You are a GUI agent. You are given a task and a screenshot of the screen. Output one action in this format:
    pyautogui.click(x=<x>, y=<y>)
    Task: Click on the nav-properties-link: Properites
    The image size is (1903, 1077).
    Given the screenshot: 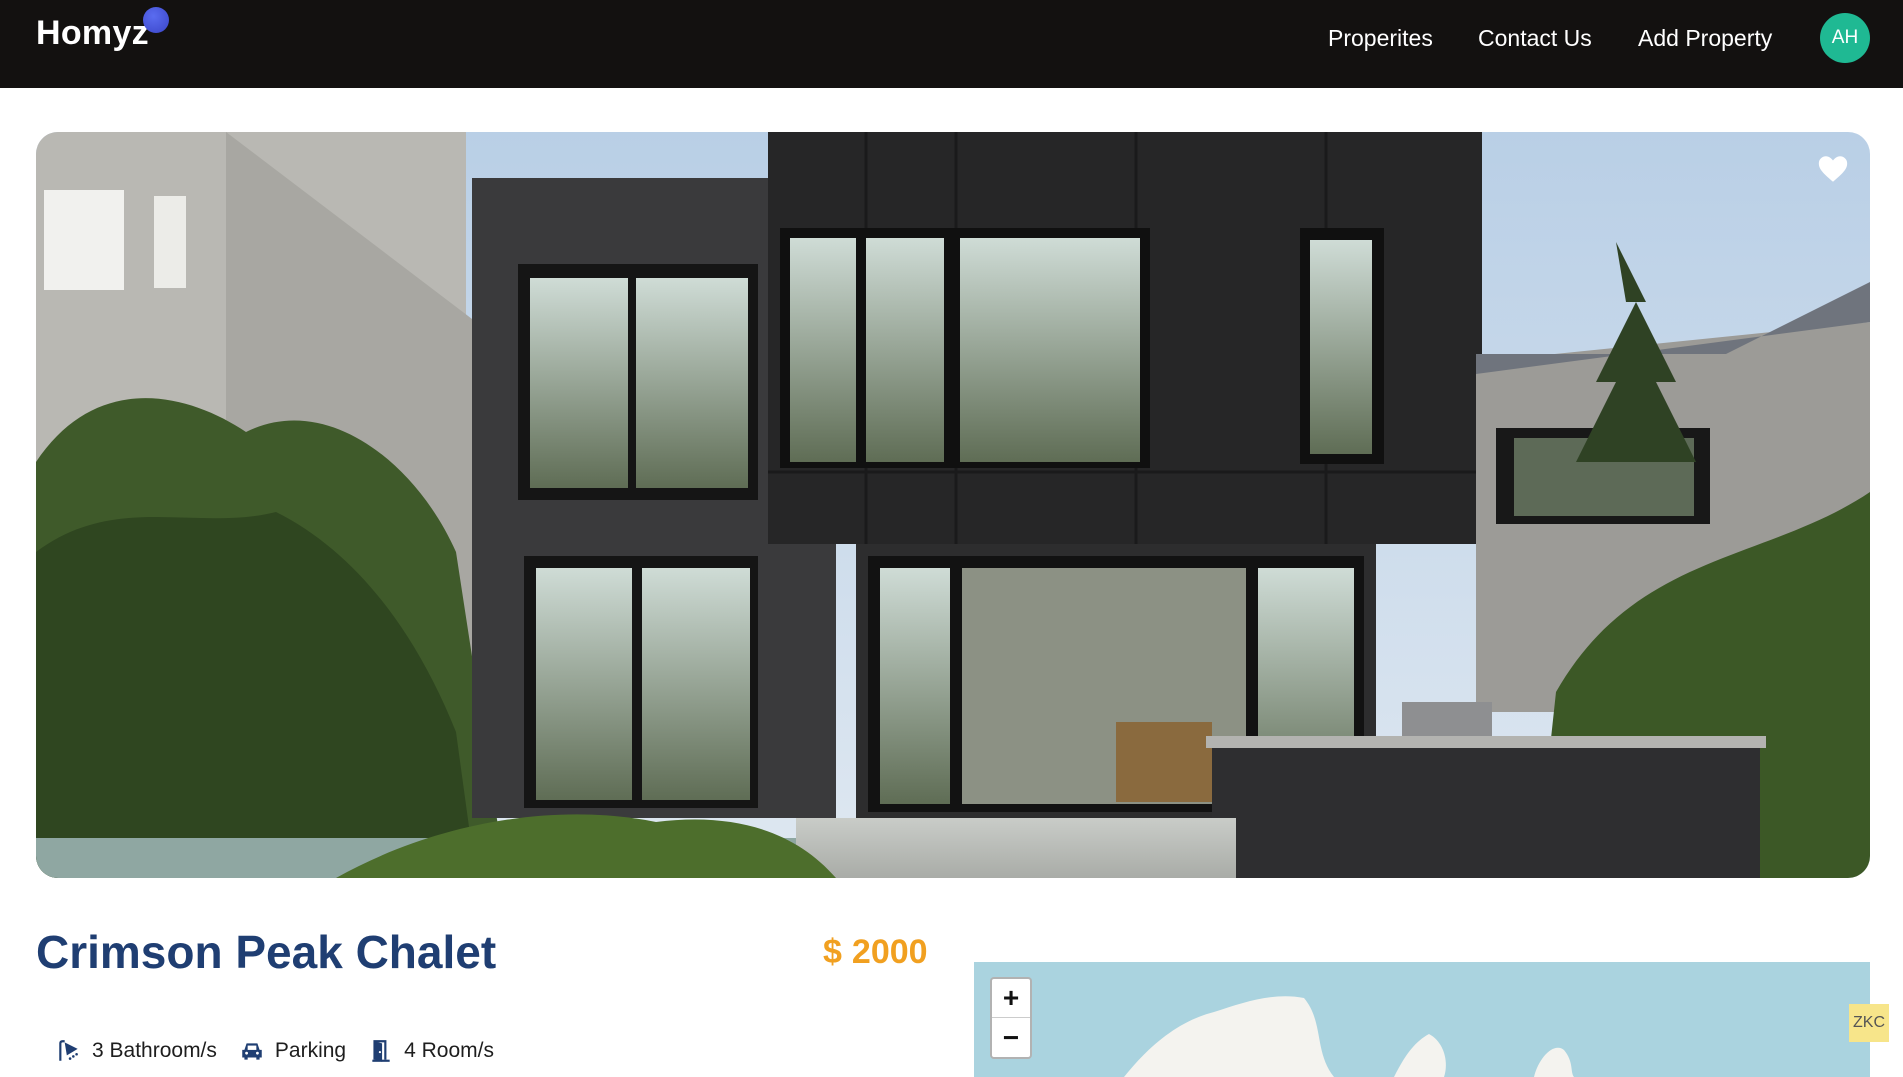 What is the action you would take?
    pyautogui.click(x=1380, y=38)
    